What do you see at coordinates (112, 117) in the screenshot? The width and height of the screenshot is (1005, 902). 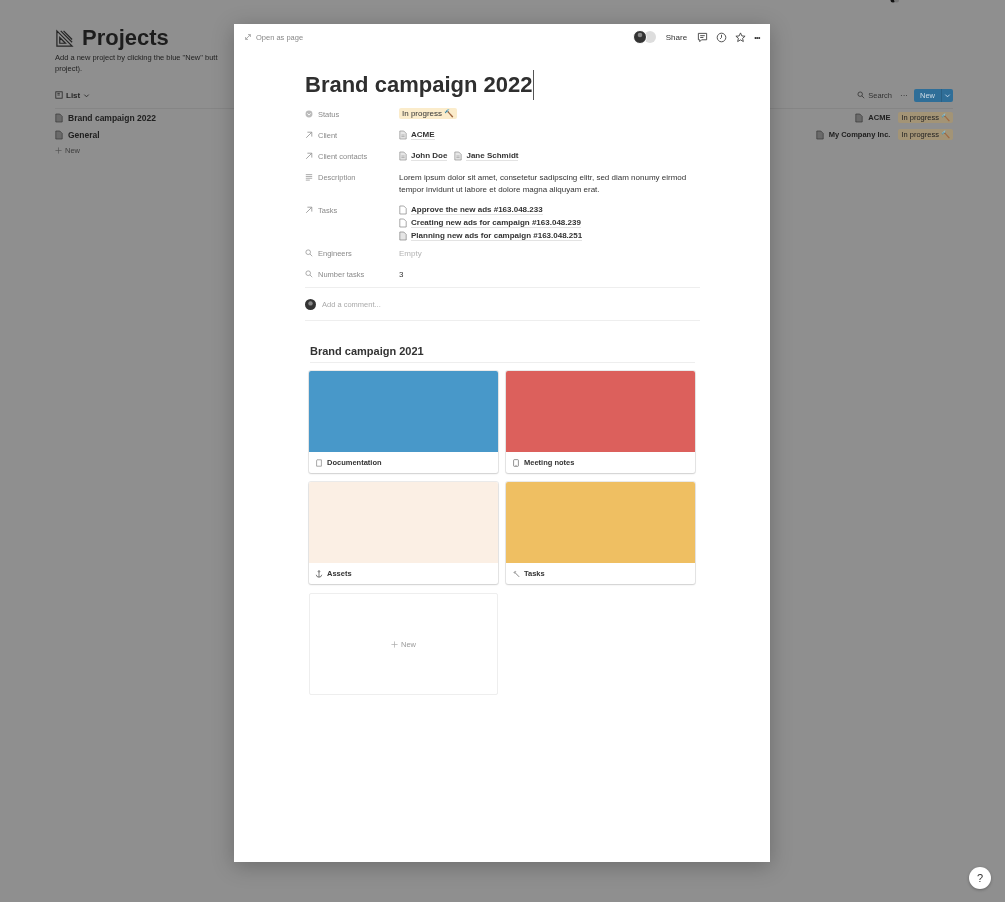 I see `list-item-title: Brand campaign 2022` at bounding box center [112, 117].